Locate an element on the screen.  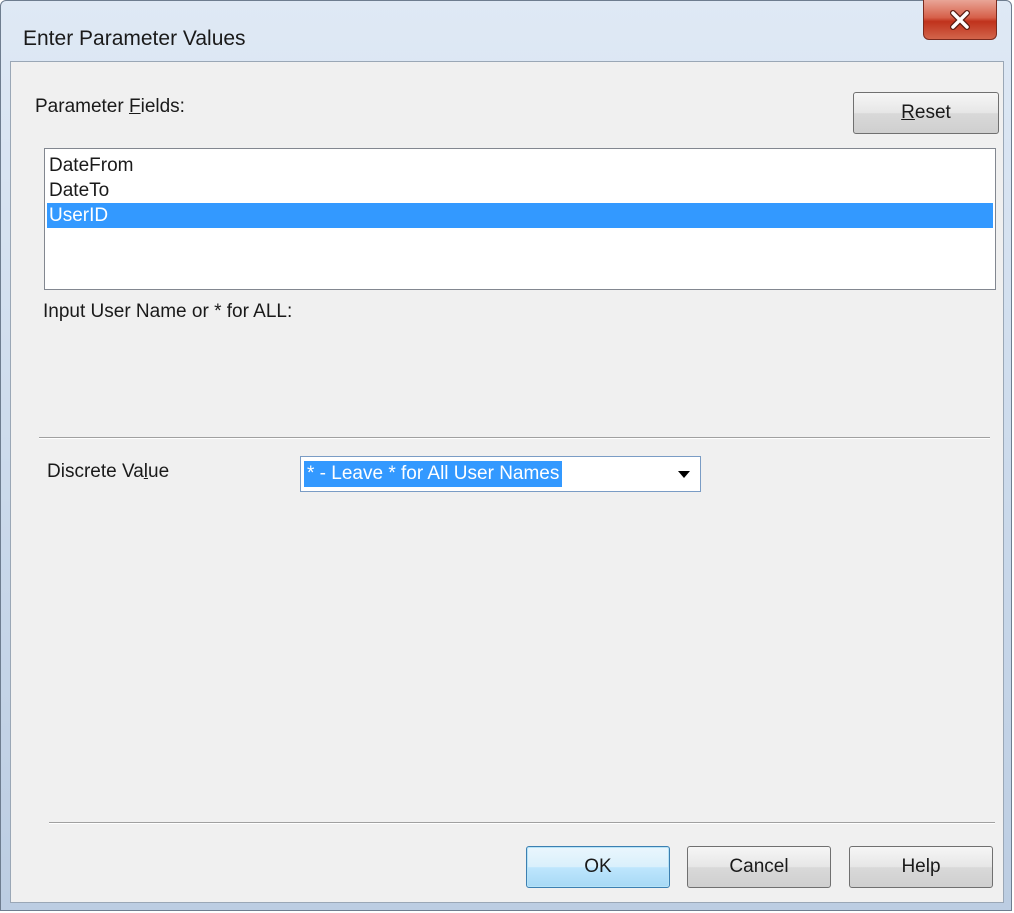
help-button: Help is located at coordinates (921, 867).